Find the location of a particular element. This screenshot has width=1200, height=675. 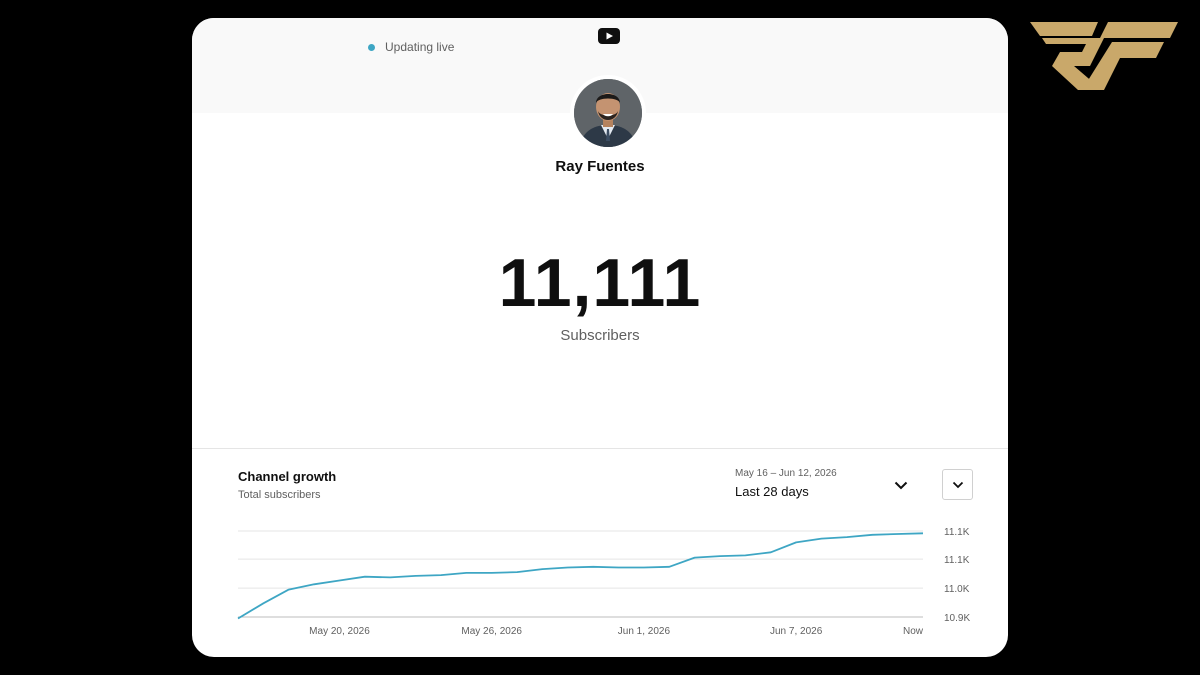

rf-logo is located at coordinates (1104, 56).